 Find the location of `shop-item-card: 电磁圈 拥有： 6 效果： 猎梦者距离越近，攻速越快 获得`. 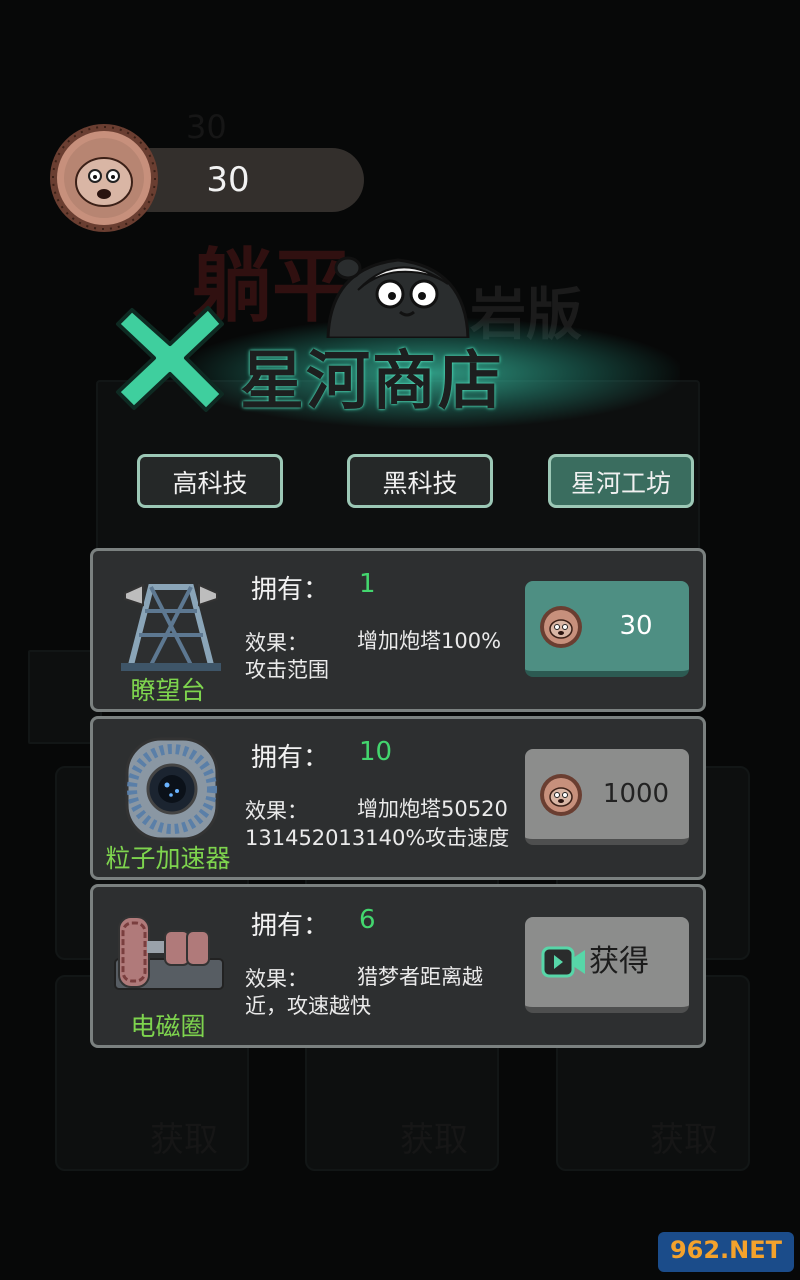

shop-item-card: 电磁圈 拥有： 6 效果： 猎梦者距离越近，攻速越快 获得 is located at coordinates (398, 966).